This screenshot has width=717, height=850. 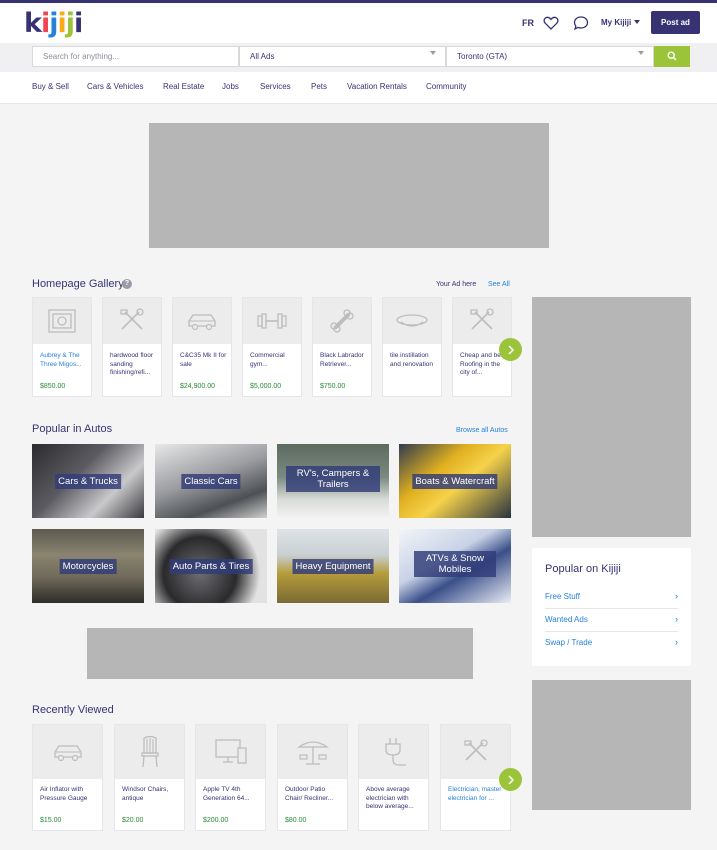 What do you see at coordinates (569, 642) in the screenshot?
I see `popular-item-label: Swap / Trade` at bounding box center [569, 642].